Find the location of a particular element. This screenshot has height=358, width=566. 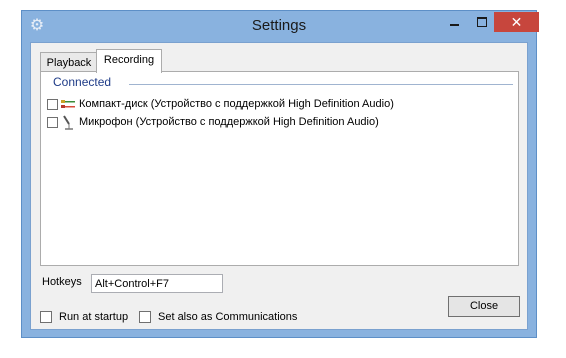

cd-audio-icon is located at coordinates (68, 104).